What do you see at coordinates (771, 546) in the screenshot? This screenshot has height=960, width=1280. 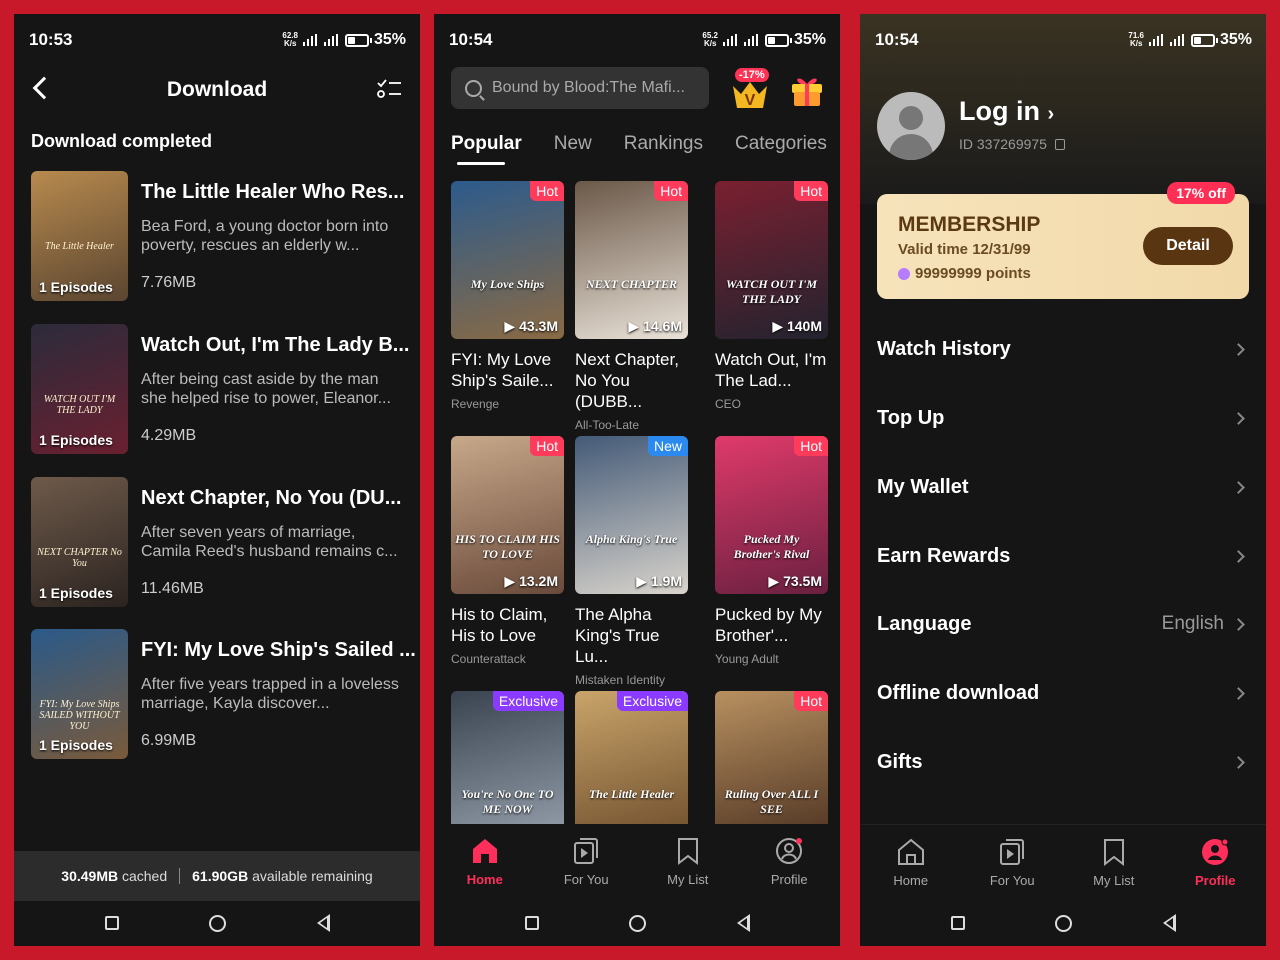 I see `poster-text: Pucked My Brother's Rival` at bounding box center [771, 546].